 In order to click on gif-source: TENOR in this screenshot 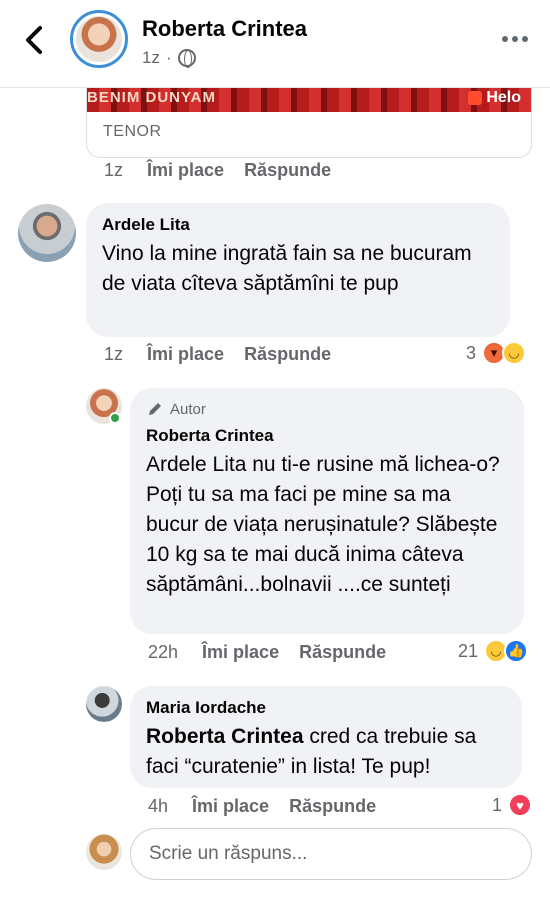, I will do `click(132, 131)`.